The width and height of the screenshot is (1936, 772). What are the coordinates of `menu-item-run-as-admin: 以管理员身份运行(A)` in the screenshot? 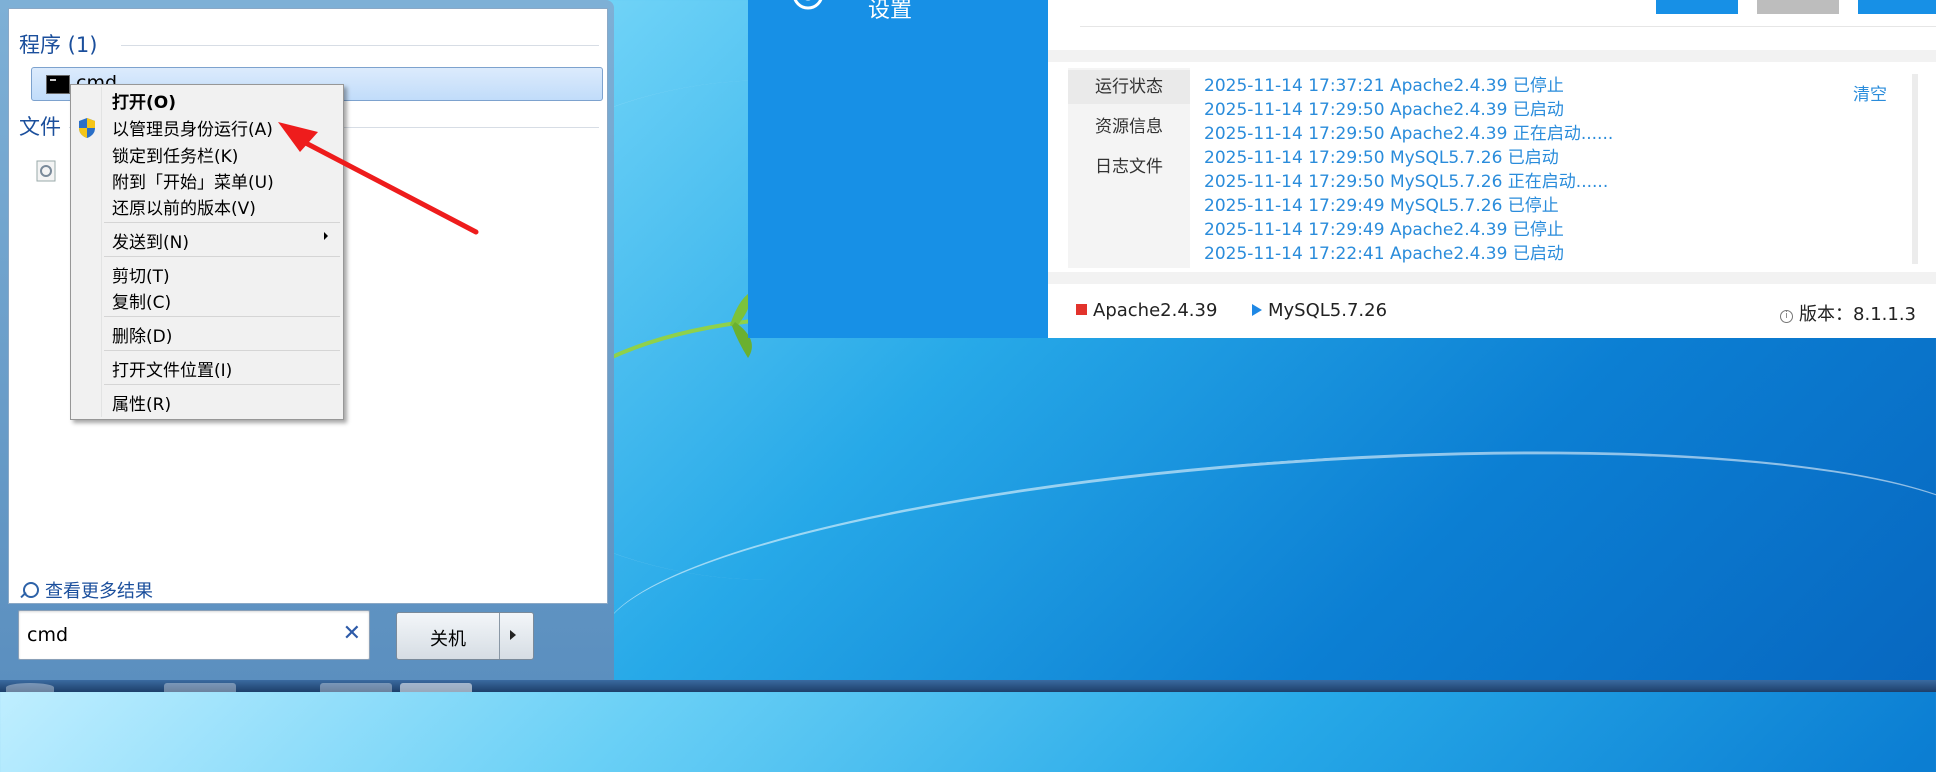 It's located at (192, 127).